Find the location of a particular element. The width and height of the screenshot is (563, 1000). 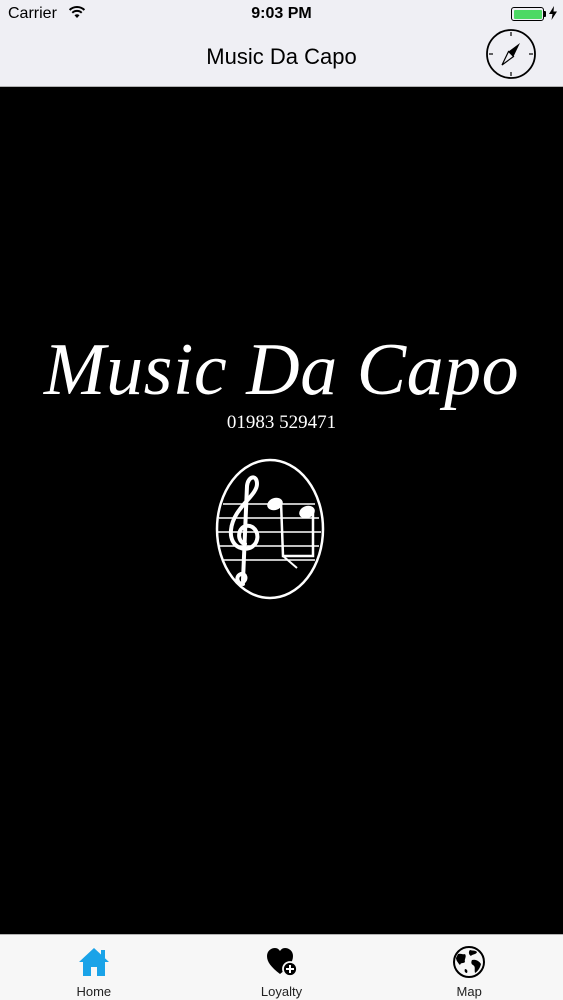

battery-level is located at coordinates (527, 14).